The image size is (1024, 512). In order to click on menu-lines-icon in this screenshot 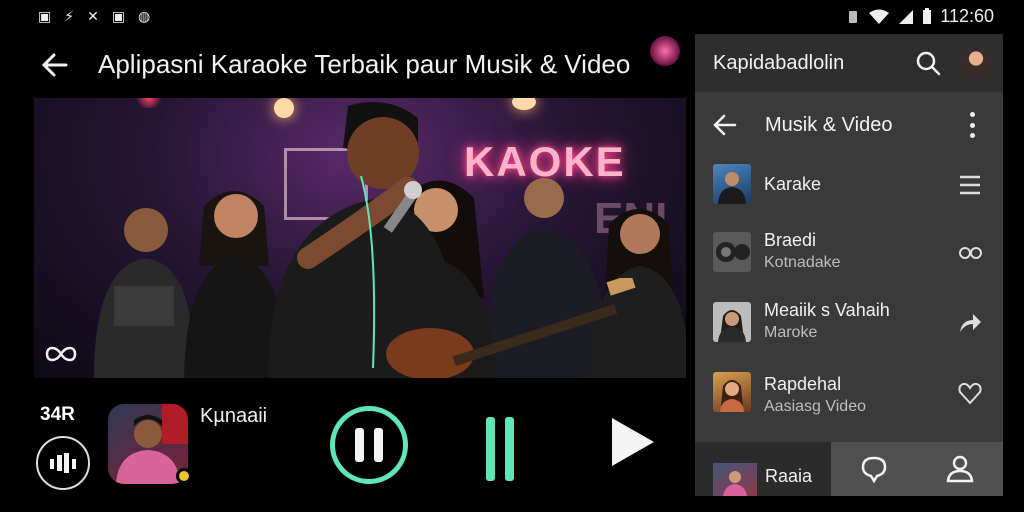, I will do `click(970, 185)`.